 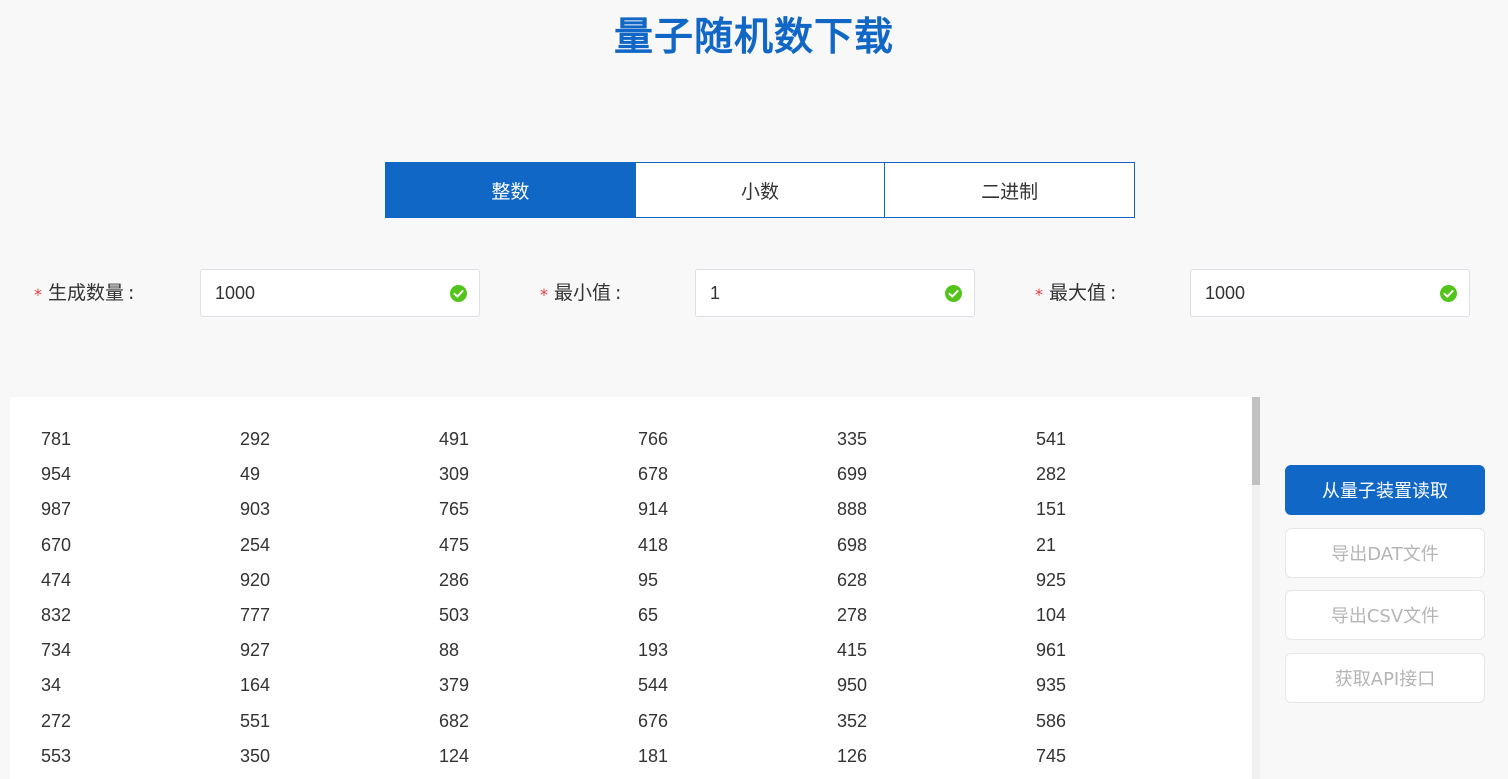 What do you see at coordinates (454, 439) in the screenshot?
I see `number-cell: 491` at bounding box center [454, 439].